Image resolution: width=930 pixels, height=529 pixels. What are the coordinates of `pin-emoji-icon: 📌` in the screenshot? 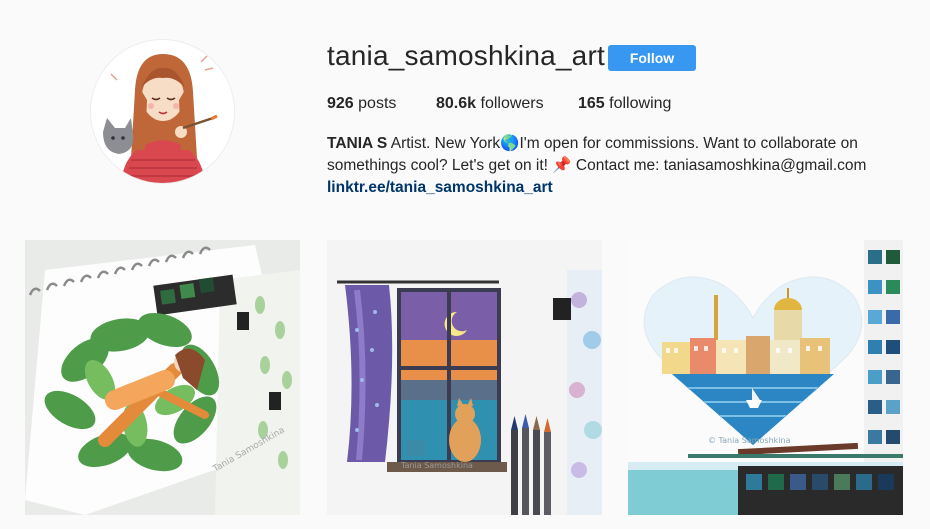 It's located at (562, 165).